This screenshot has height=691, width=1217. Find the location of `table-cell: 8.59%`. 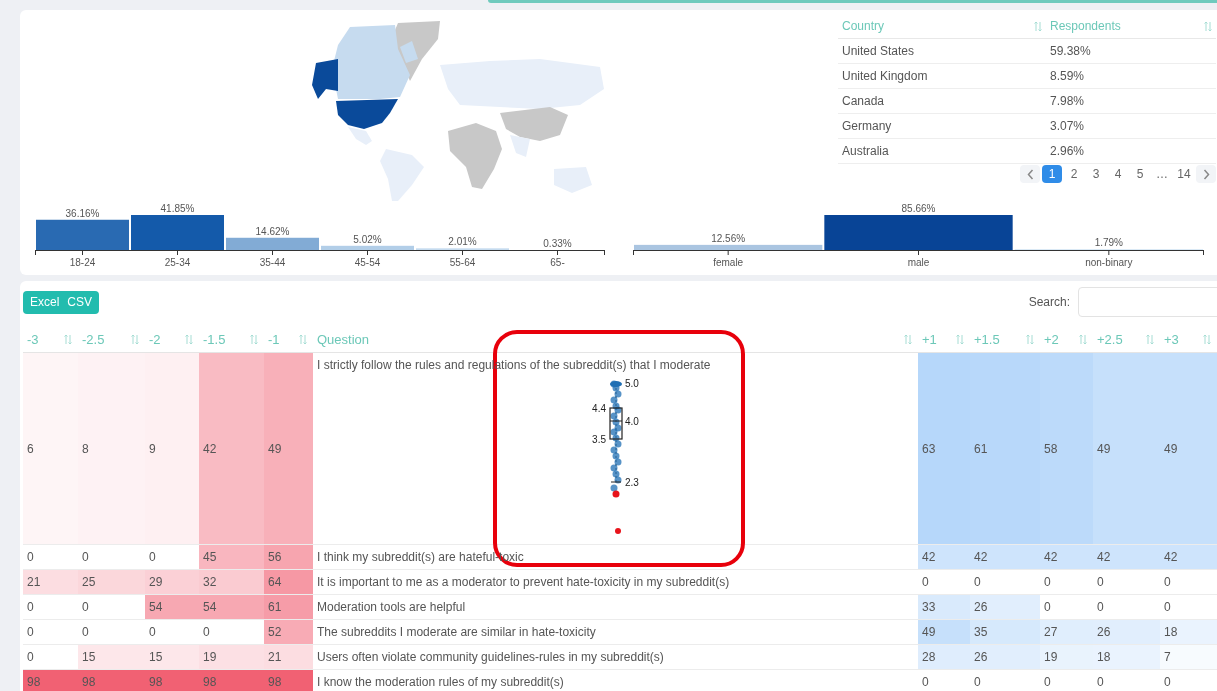

table-cell: 8.59% is located at coordinates (1131, 76).